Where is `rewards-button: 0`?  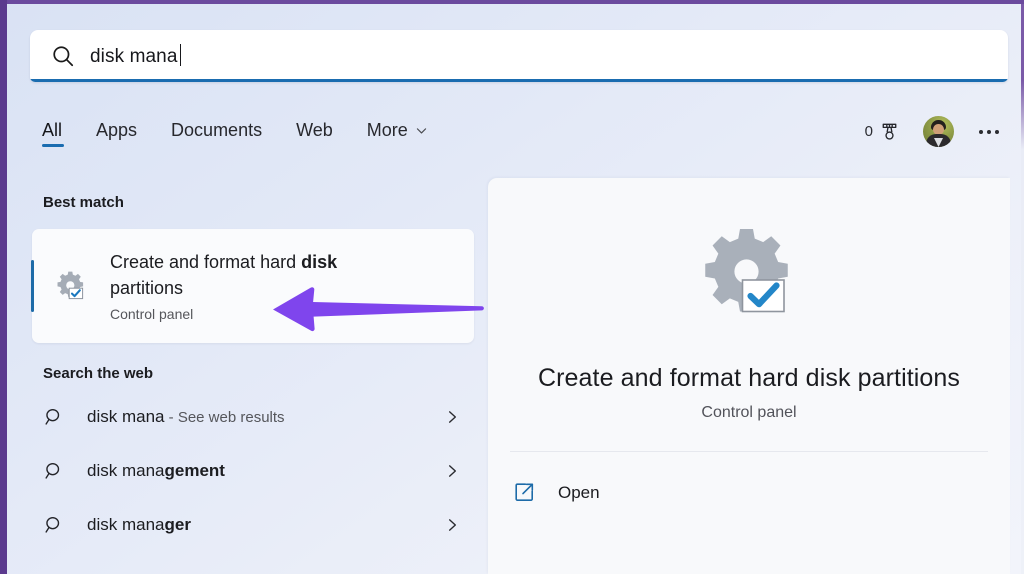 rewards-button: 0 is located at coordinates (883, 131).